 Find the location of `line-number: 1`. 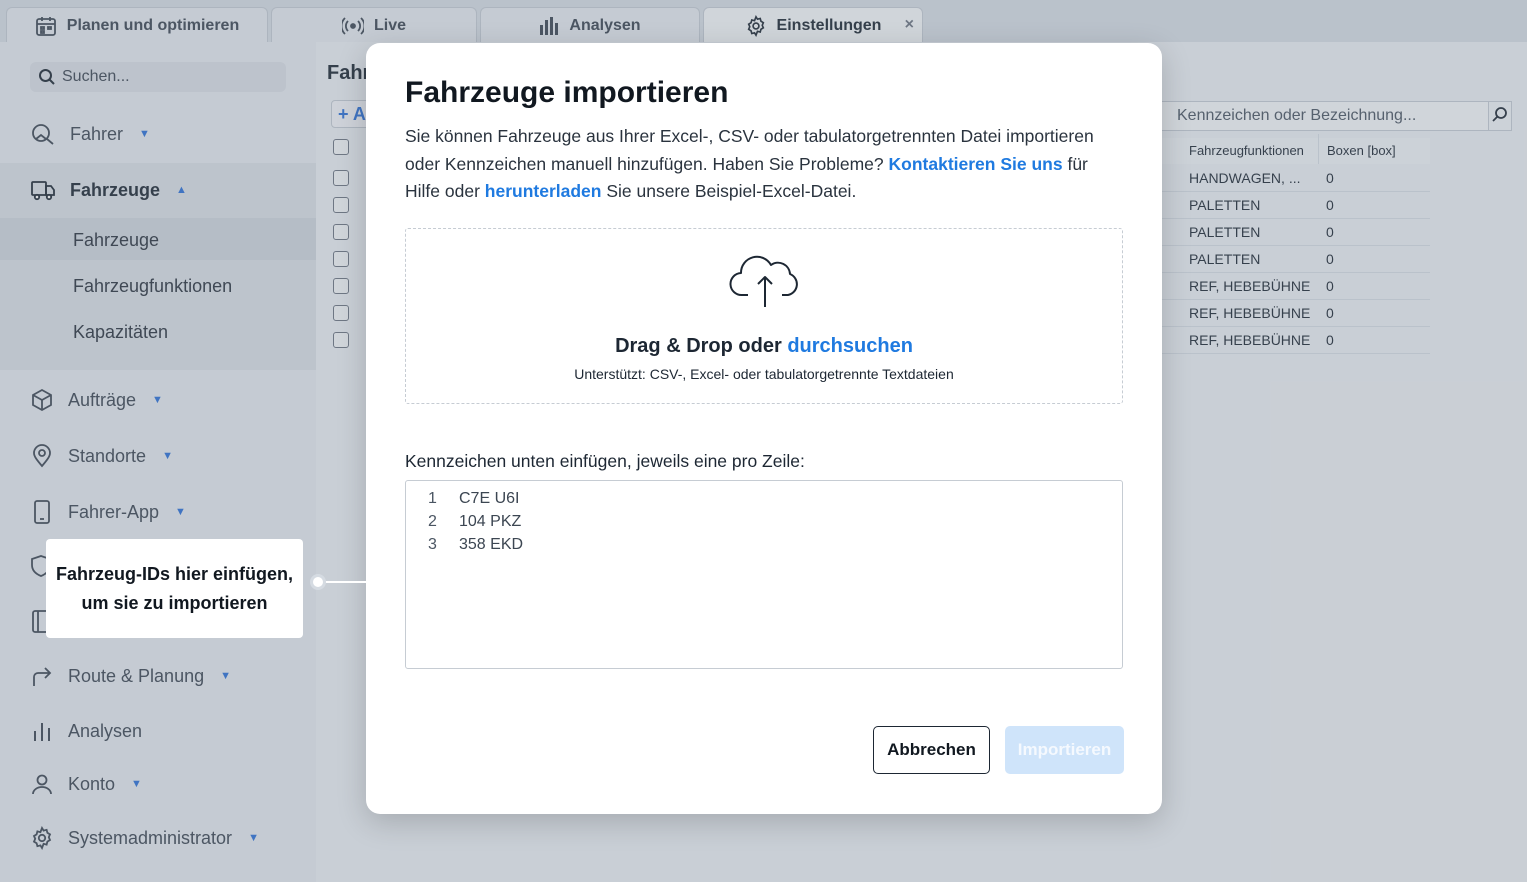

line-number: 1 is located at coordinates (432, 498).